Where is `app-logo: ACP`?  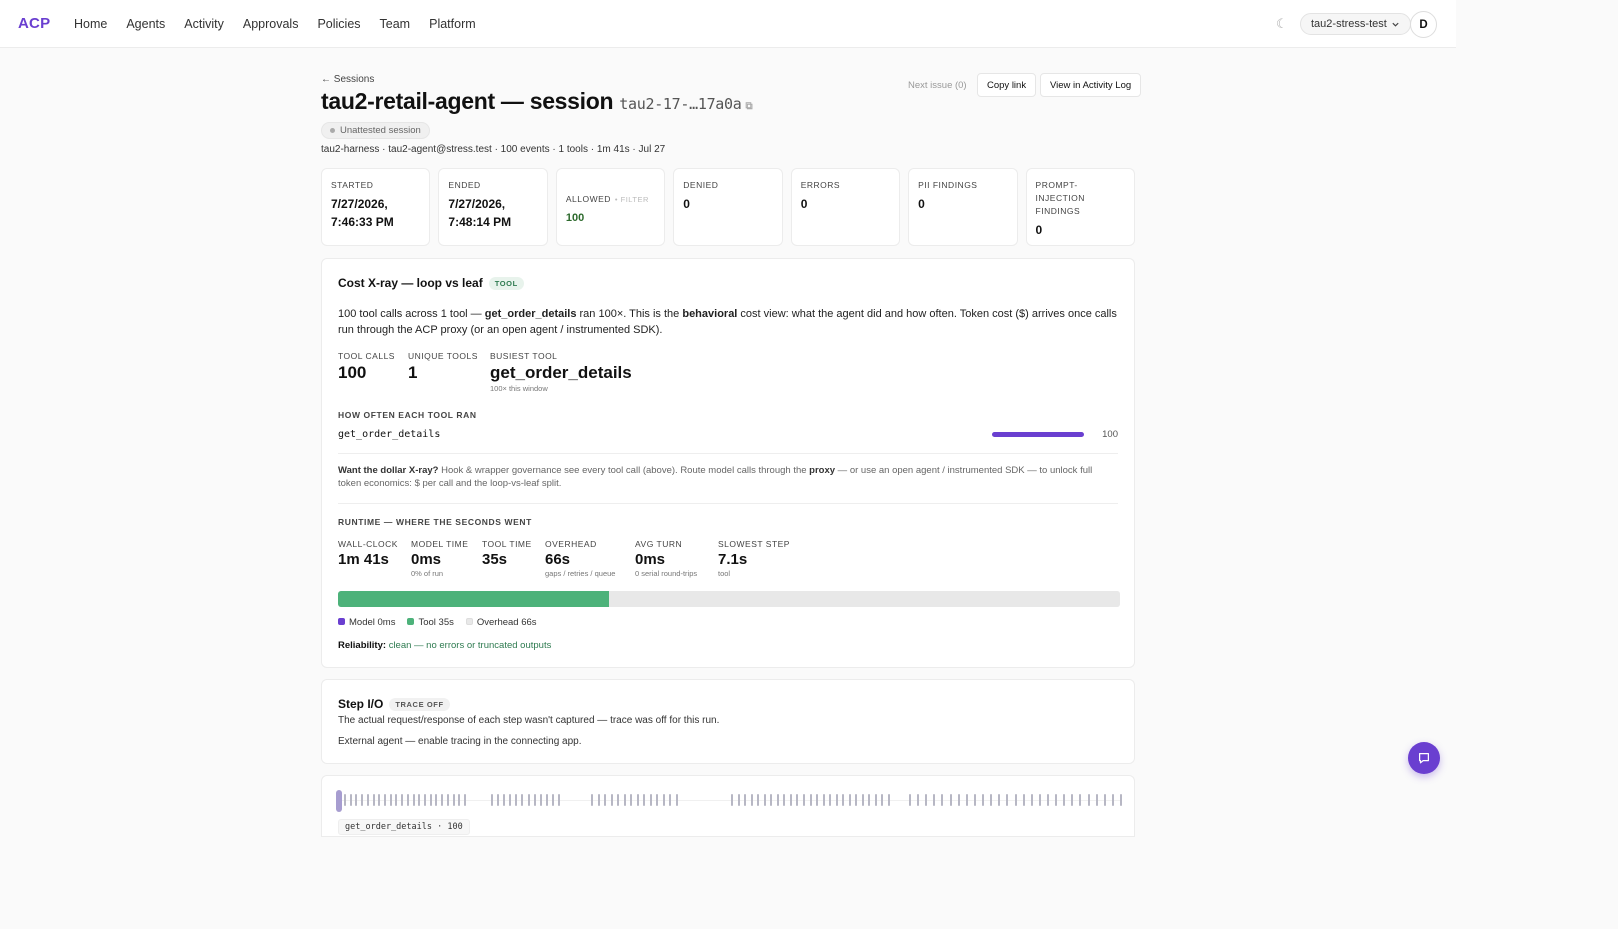
app-logo: ACP is located at coordinates (34, 23).